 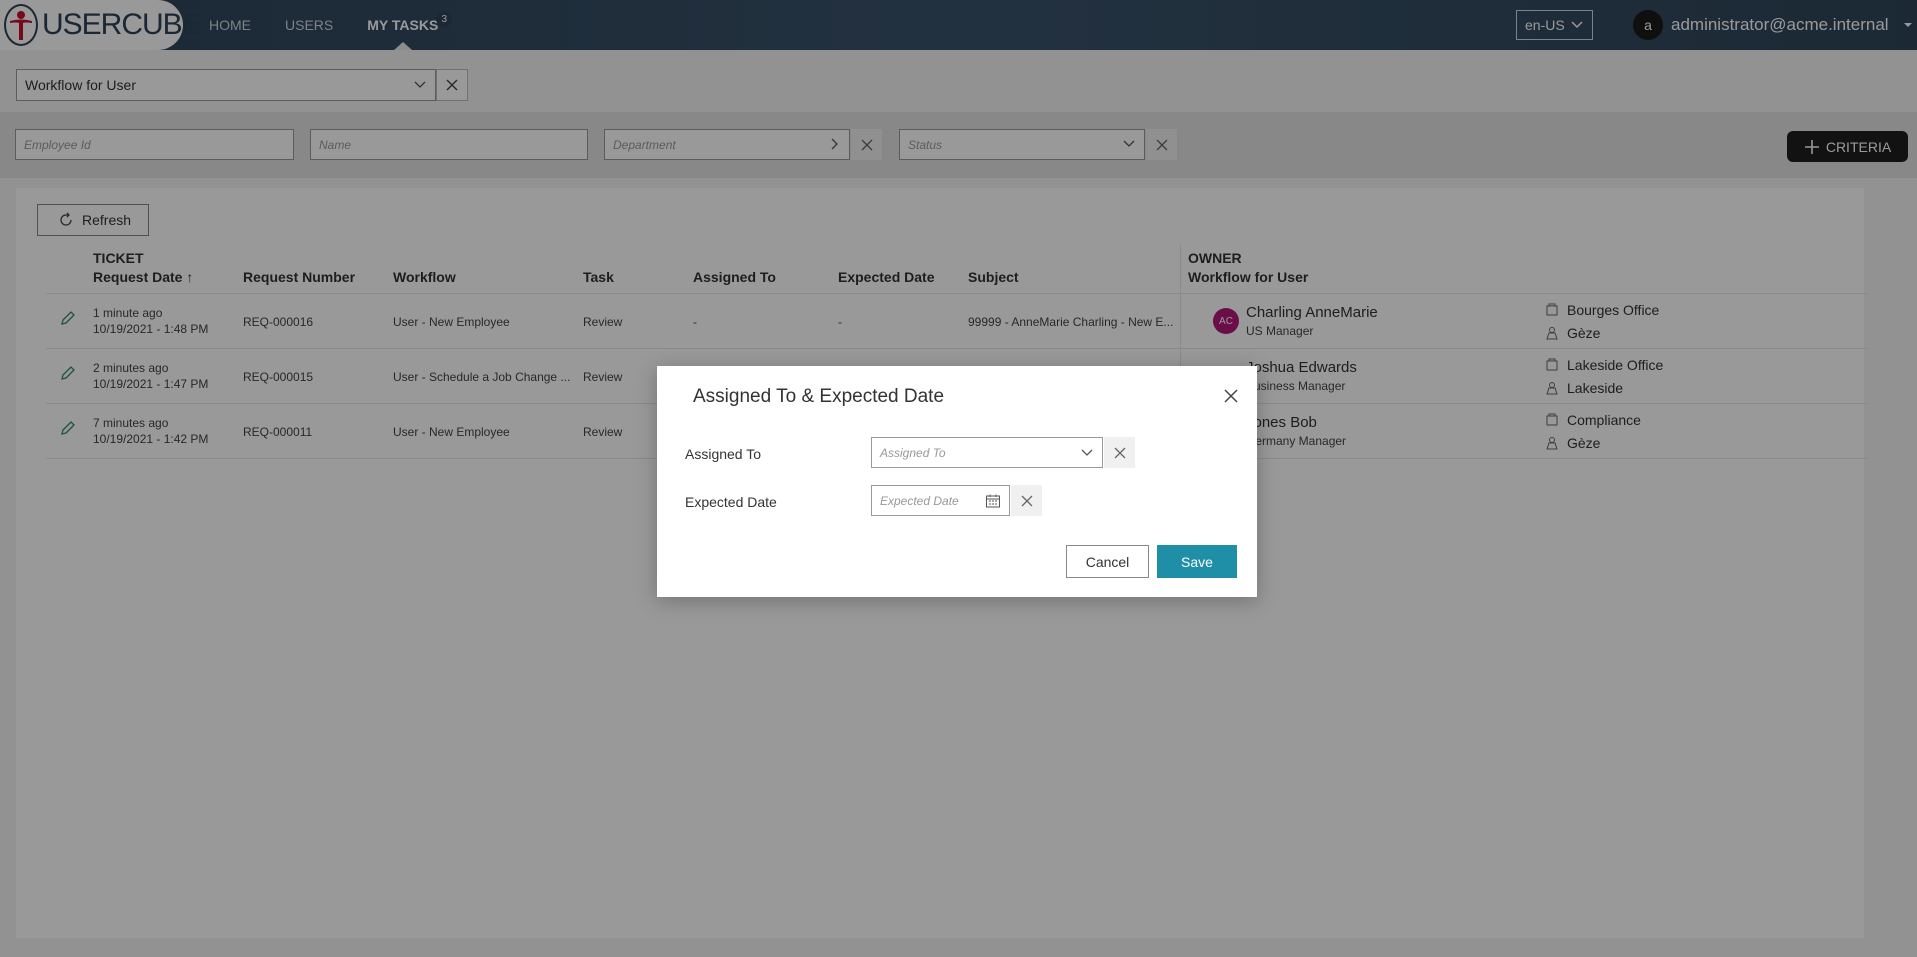 What do you see at coordinates (987, 452) in the screenshot?
I see `assigned-to-select: Assigned To` at bounding box center [987, 452].